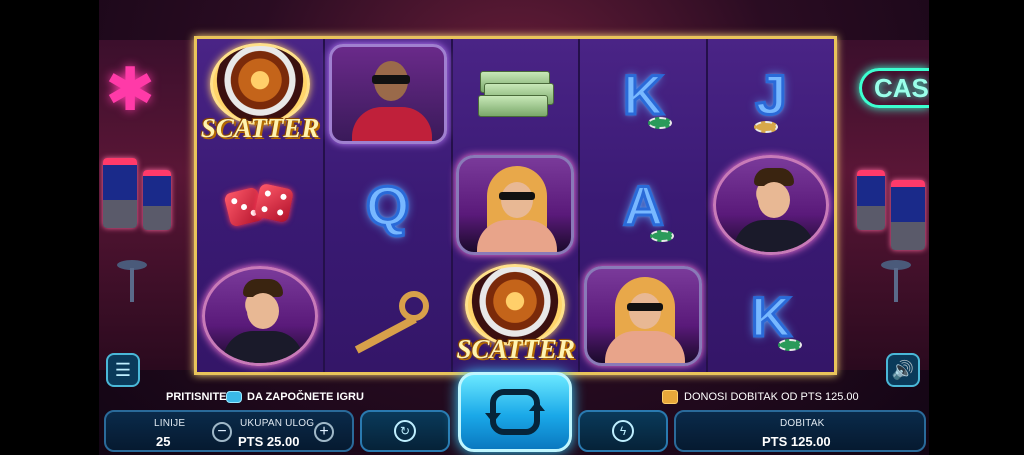 This screenshot has width=1024, height=455. I want to click on reel-3: SCATTER, so click(516, 205).